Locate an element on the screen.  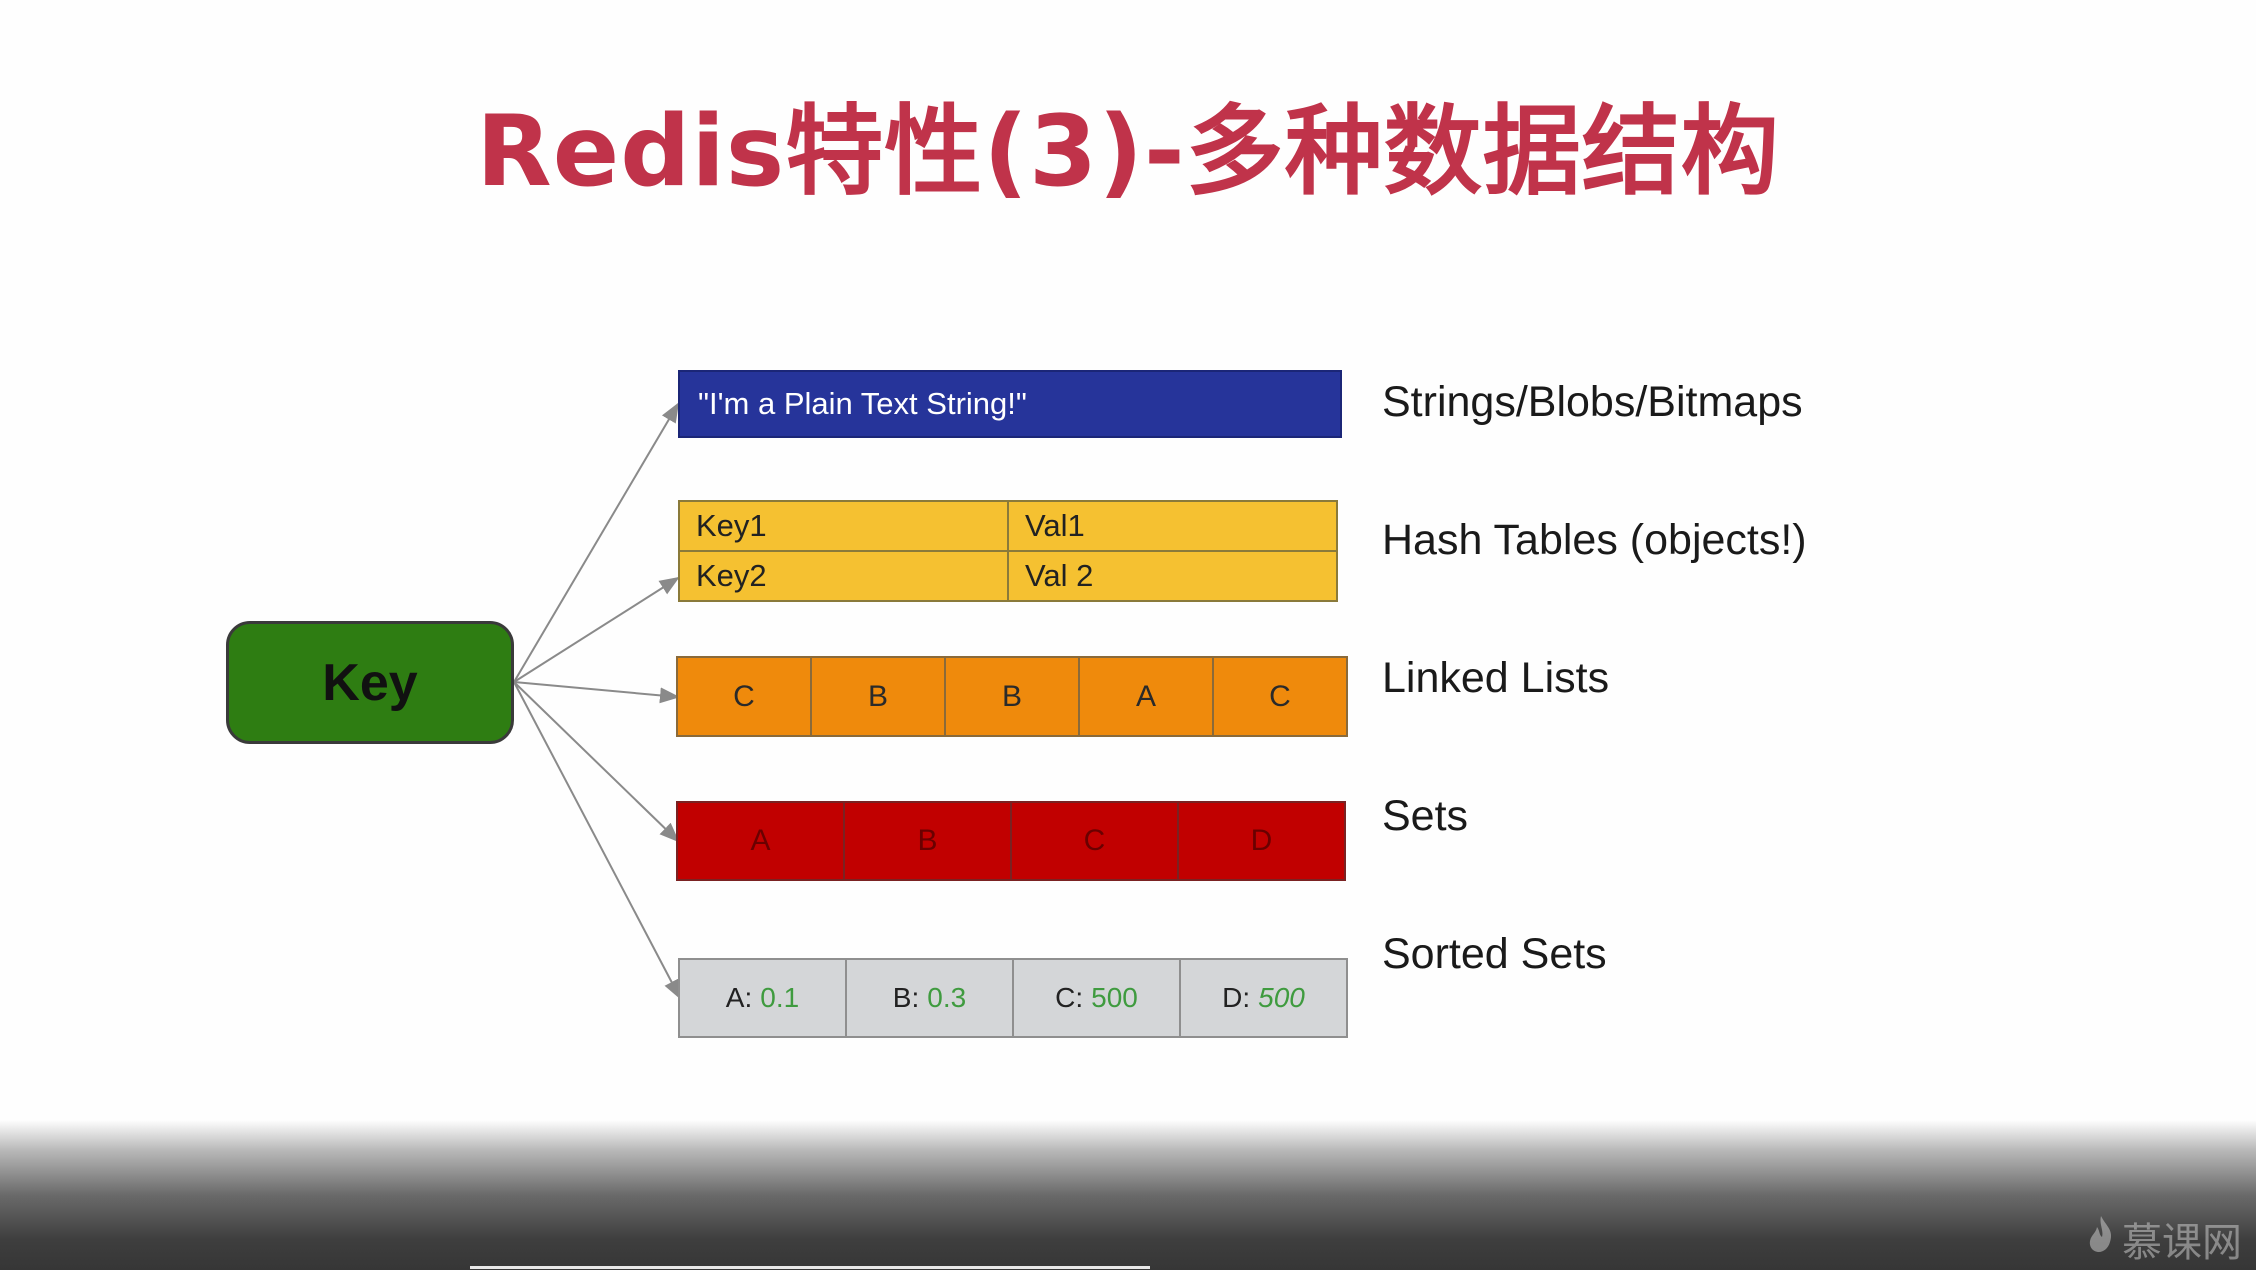
arrow-to-hash is located at coordinates (596, 629).